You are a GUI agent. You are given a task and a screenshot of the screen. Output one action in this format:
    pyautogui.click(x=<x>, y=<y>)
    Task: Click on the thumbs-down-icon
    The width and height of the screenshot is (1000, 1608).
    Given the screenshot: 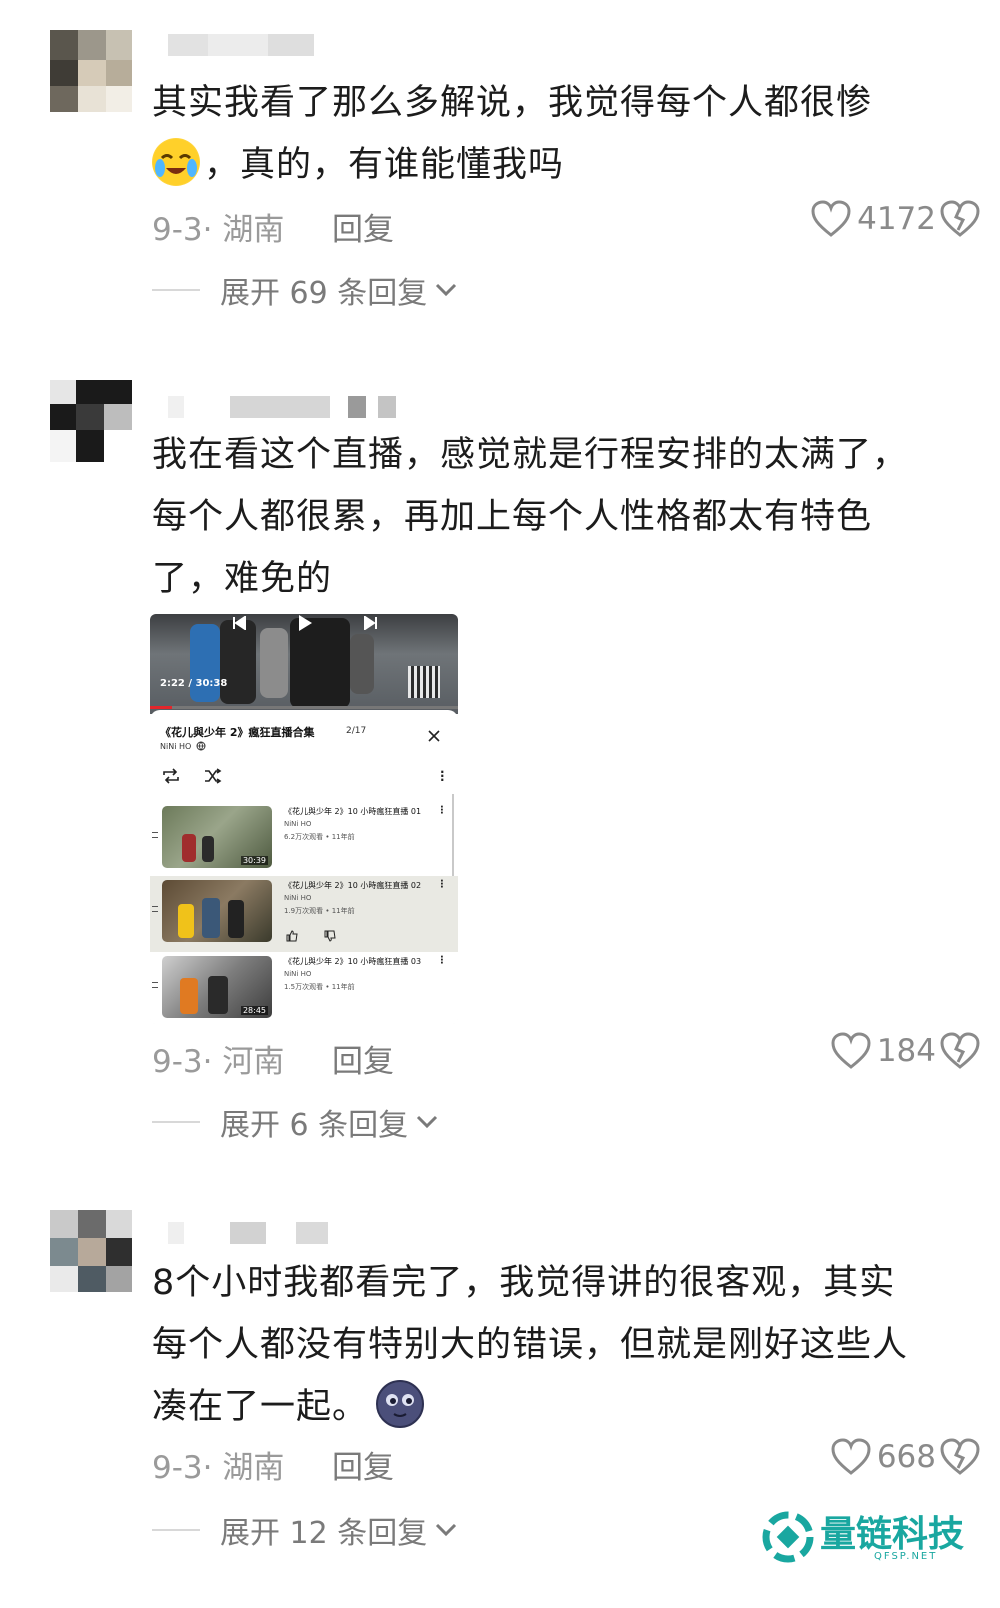 What is the action you would take?
    pyautogui.click(x=330, y=936)
    